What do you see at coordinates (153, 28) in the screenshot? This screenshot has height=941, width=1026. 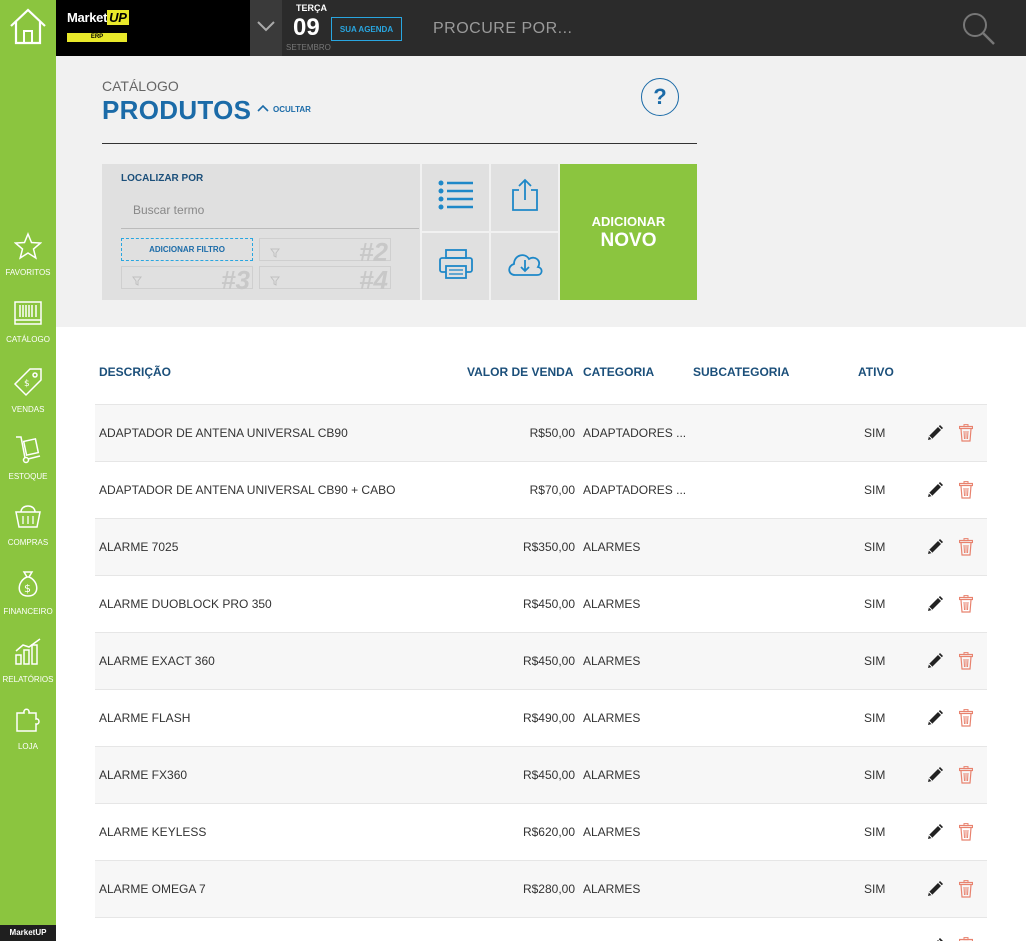 I see `logo` at bounding box center [153, 28].